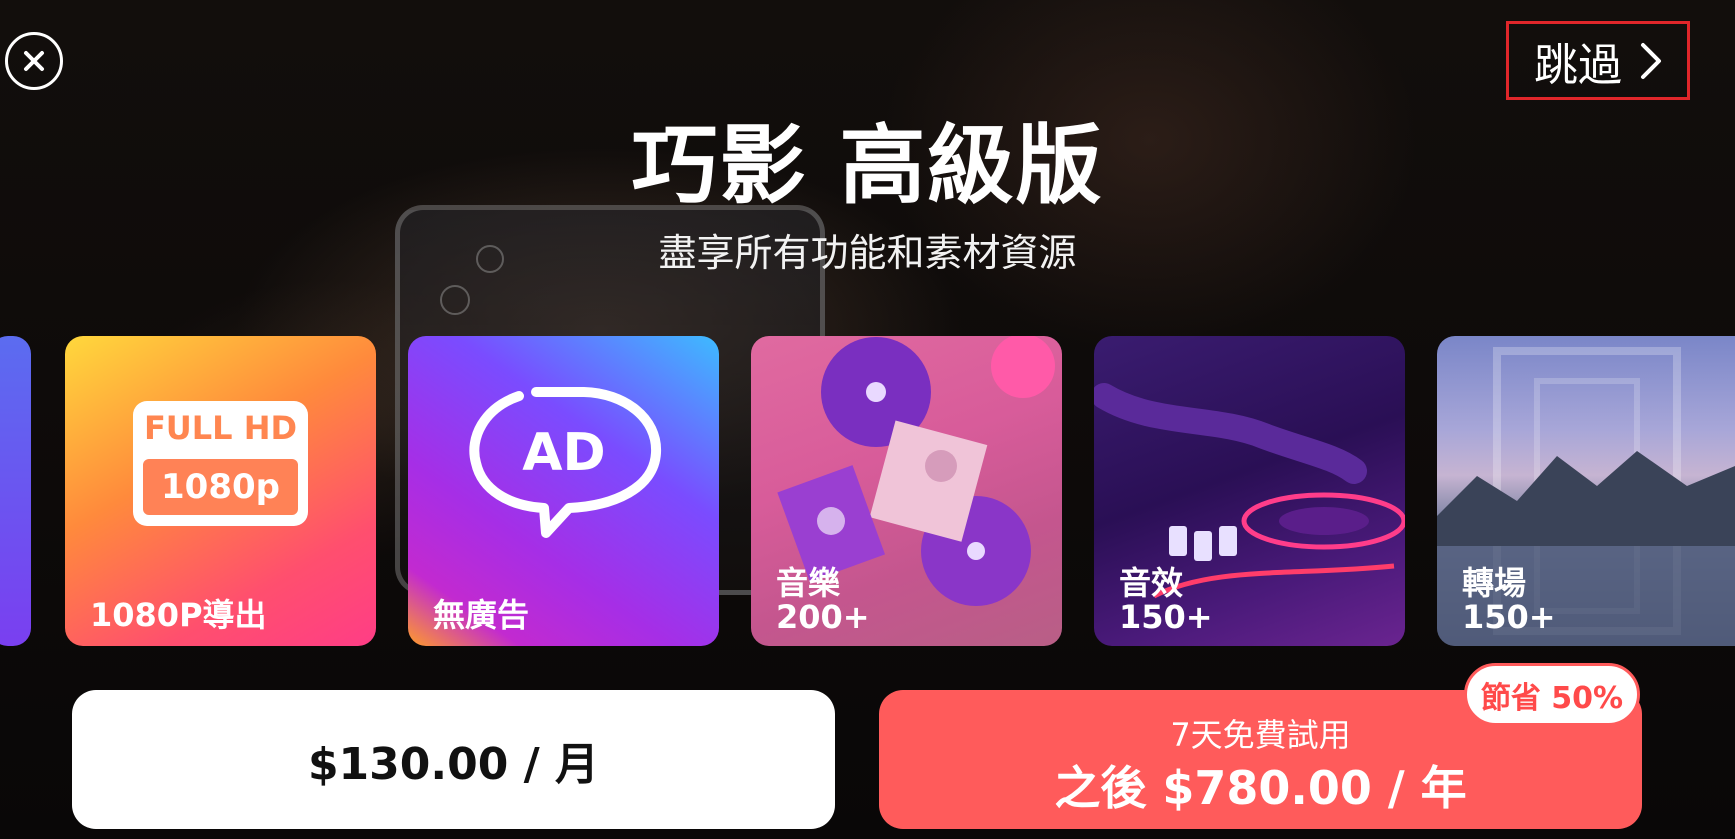  I want to click on feature-count-sound-effects: 150+, so click(1166, 617).